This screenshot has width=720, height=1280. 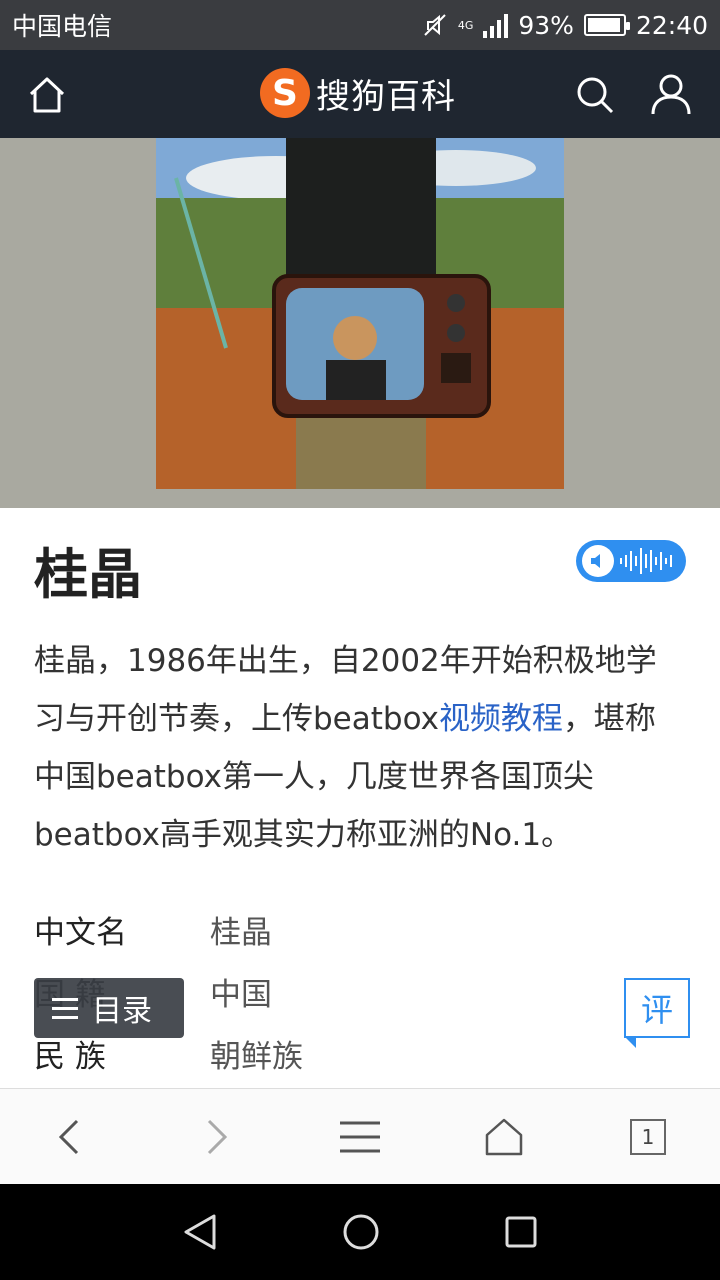 I want to click on status-bar: 中国电信 4G 93% 22:40, so click(x=360, y=25).